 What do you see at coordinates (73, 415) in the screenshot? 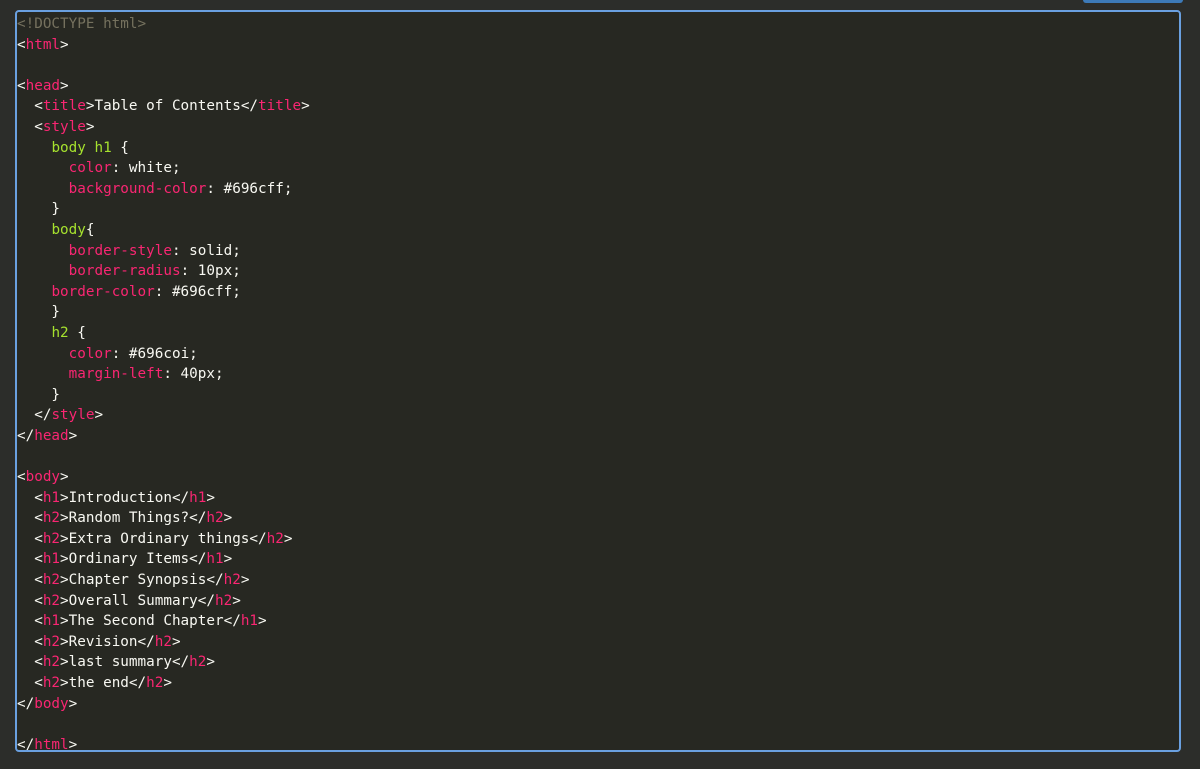
I see `code-tag-name: style` at bounding box center [73, 415].